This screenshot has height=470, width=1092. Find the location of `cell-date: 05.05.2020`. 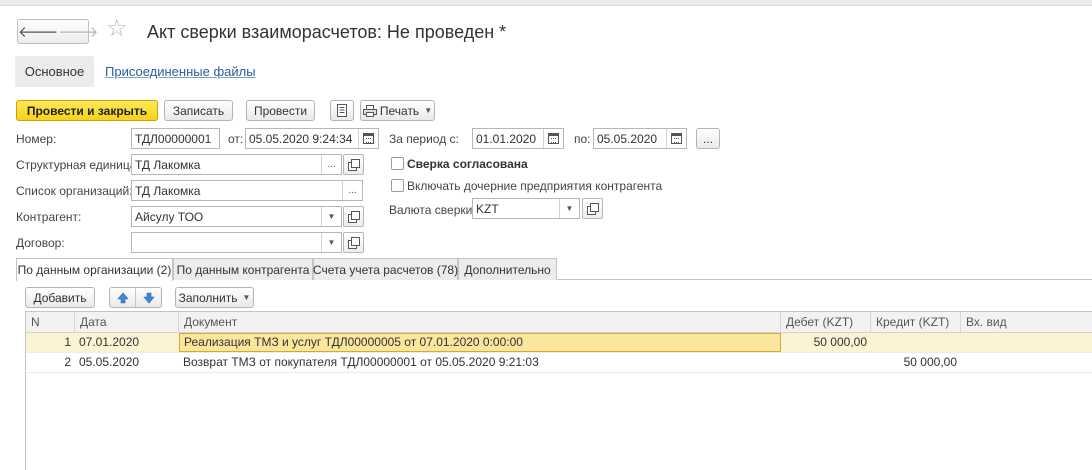

cell-date: 05.05.2020 is located at coordinates (109, 362).